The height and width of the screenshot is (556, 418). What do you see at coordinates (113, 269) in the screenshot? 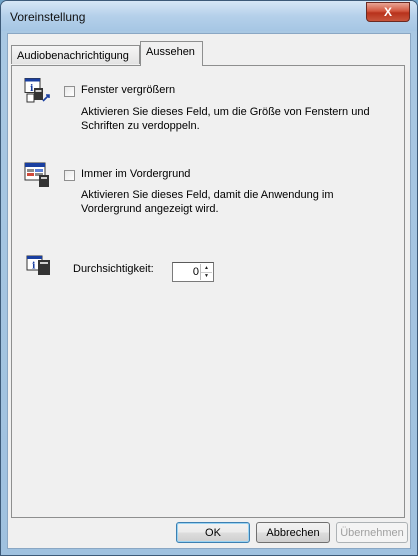
I see `durchsichtigkeit-label: Durchsichtigkeit:` at bounding box center [113, 269].